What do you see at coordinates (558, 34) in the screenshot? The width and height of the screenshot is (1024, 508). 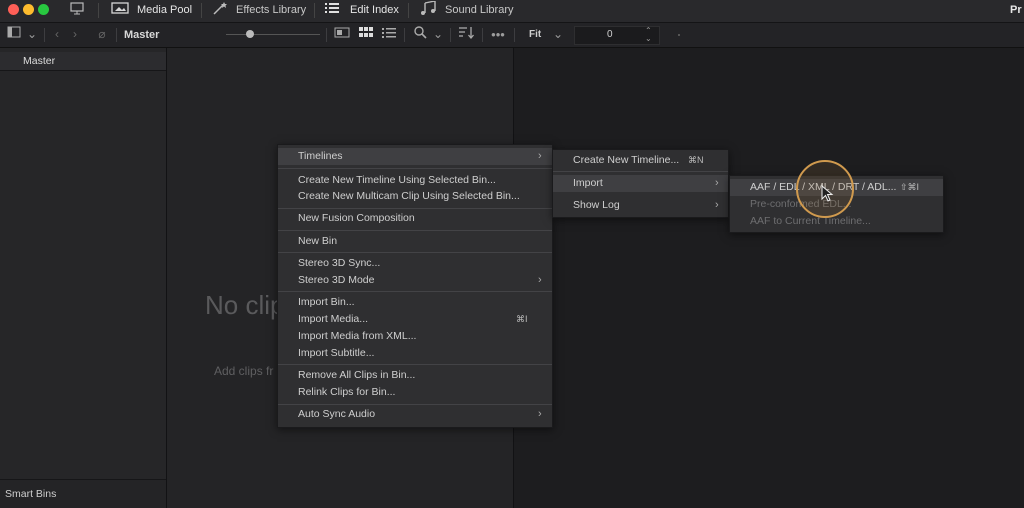 I see `zoom-chevron-down-icon: ⌄` at bounding box center [558, 34].